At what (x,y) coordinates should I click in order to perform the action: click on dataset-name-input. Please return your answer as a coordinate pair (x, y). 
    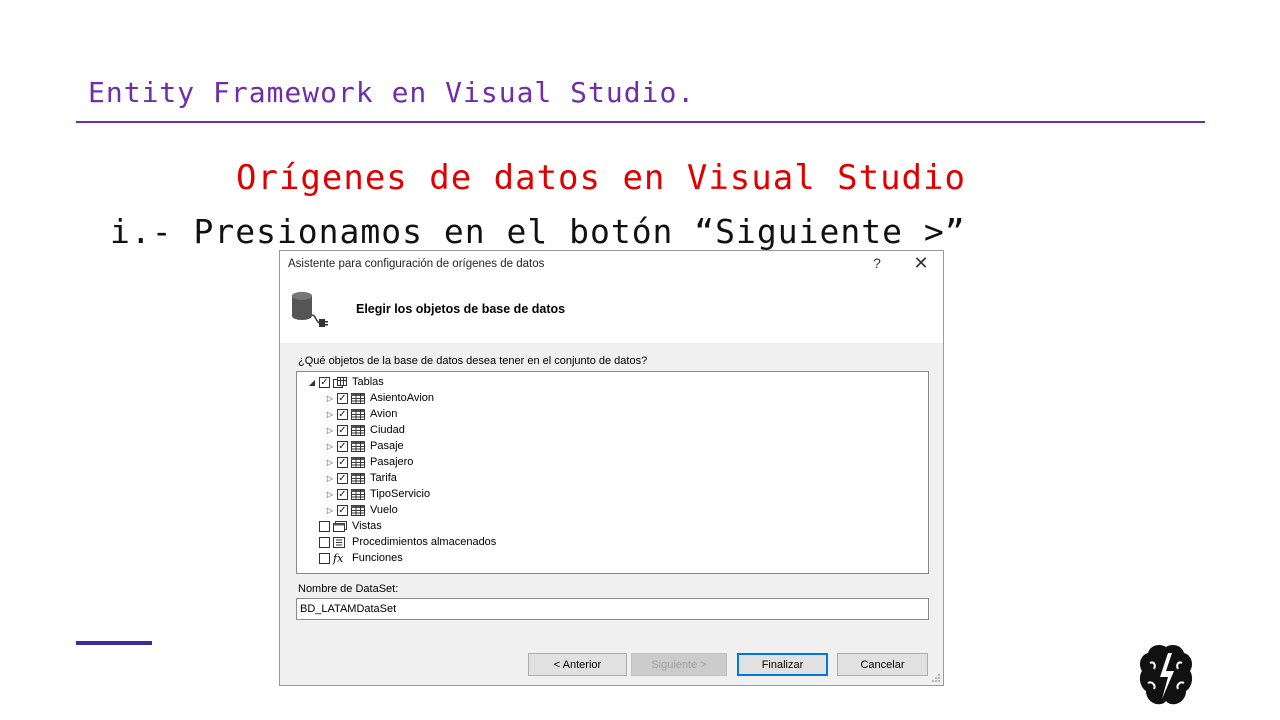
    Looking at the image, I should click on (612, 609).